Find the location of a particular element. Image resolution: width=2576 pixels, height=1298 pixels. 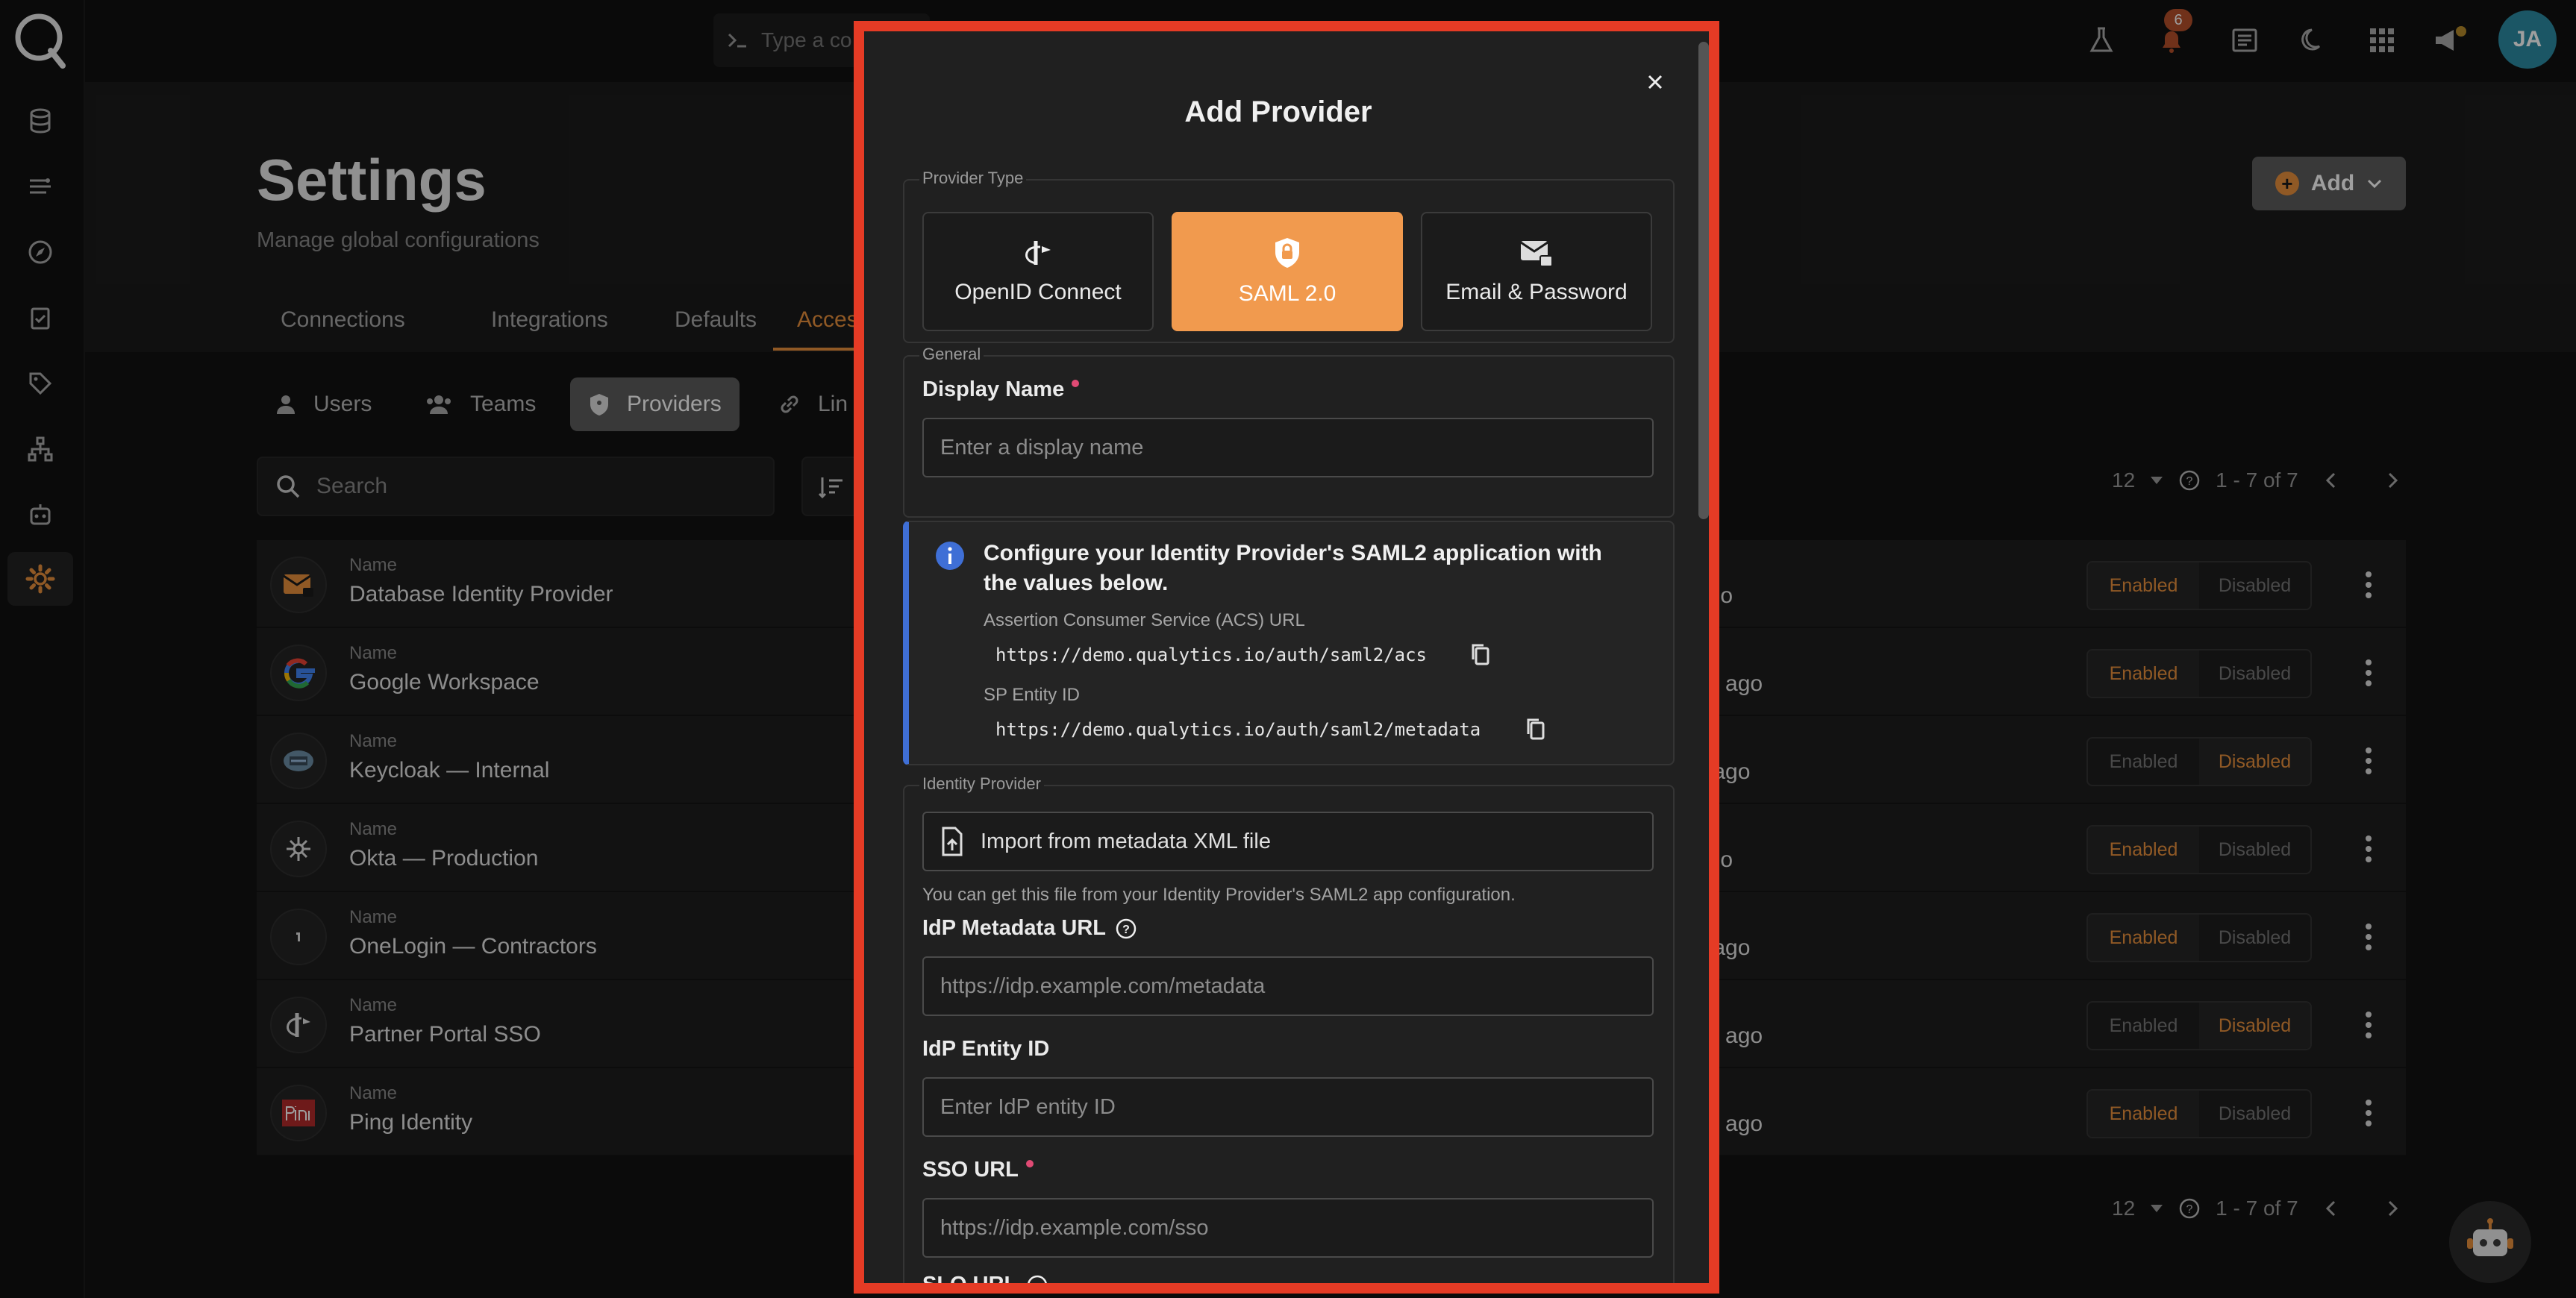

provider-type-label: SAML 2.0 is located at coordinates (1287, 293).